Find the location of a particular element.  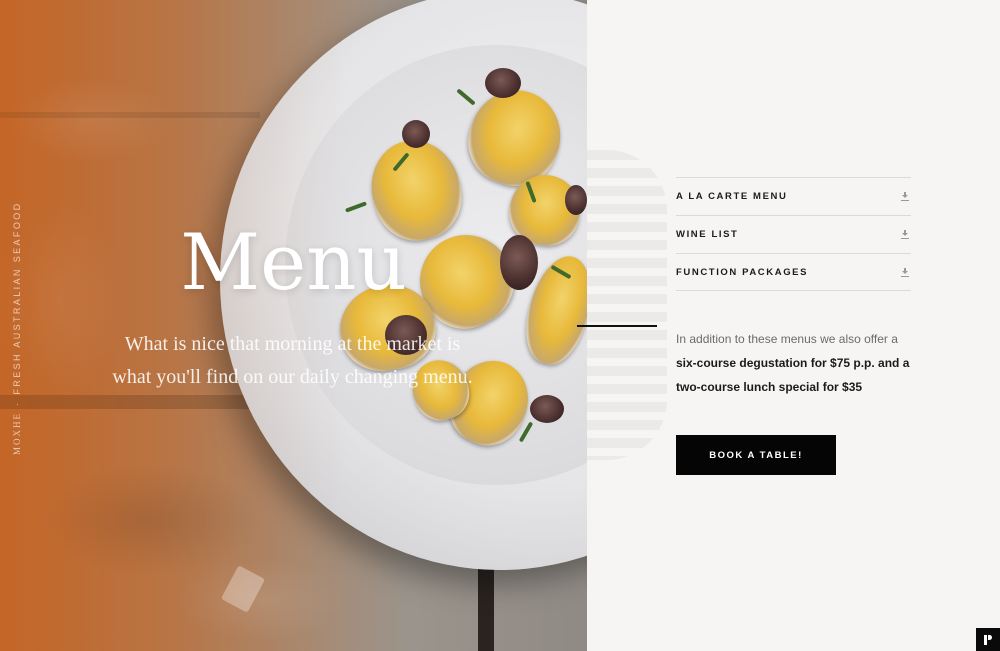

section-divider is located at coordinates (617, 326).